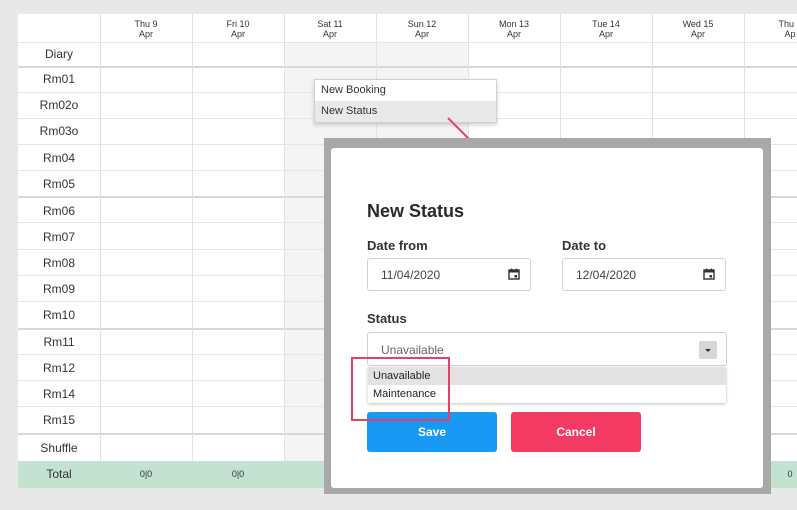 The height and width of the screenshot is (510, 797). What do you see at coordinates (449, 274) in the screenshot?
I see `date-from-input: 11/04/2020` at bounding box center [449, 274].